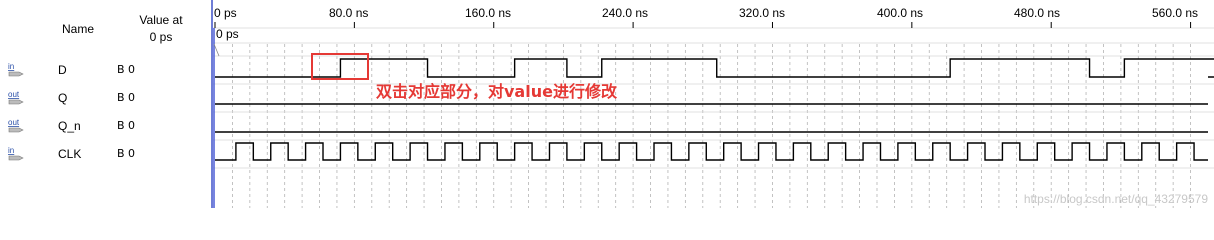  I want to click on signal-row-d: in D B 0, so click(105, 70).